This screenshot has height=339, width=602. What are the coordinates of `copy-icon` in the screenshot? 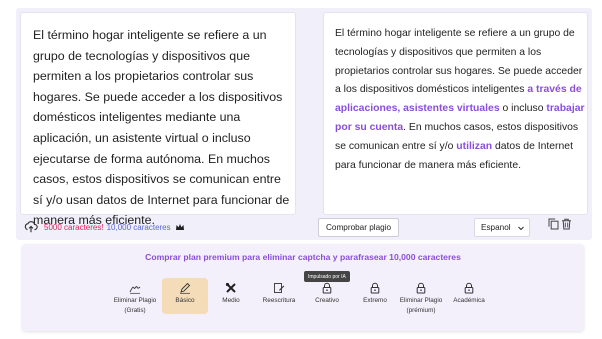 It's located at (553, 224).